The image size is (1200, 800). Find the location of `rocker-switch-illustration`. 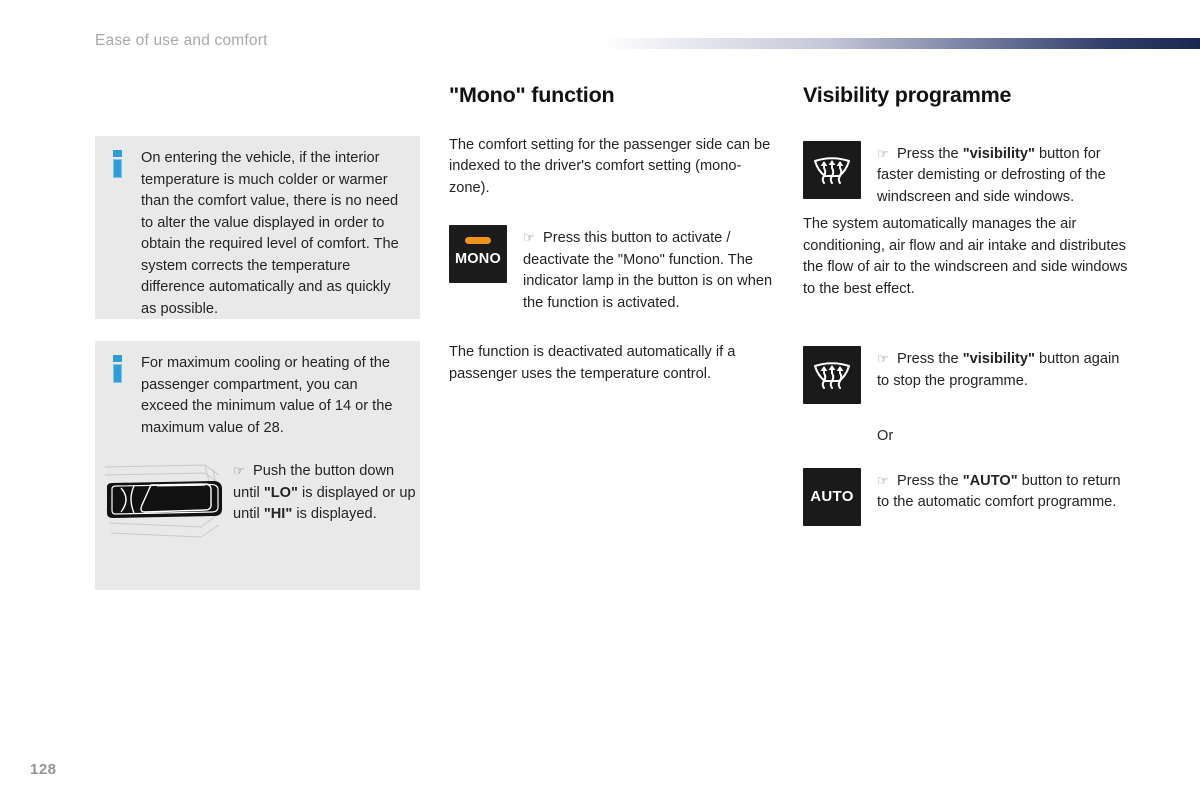

rocker-switch-illustration is located at coordinates (163, 500).